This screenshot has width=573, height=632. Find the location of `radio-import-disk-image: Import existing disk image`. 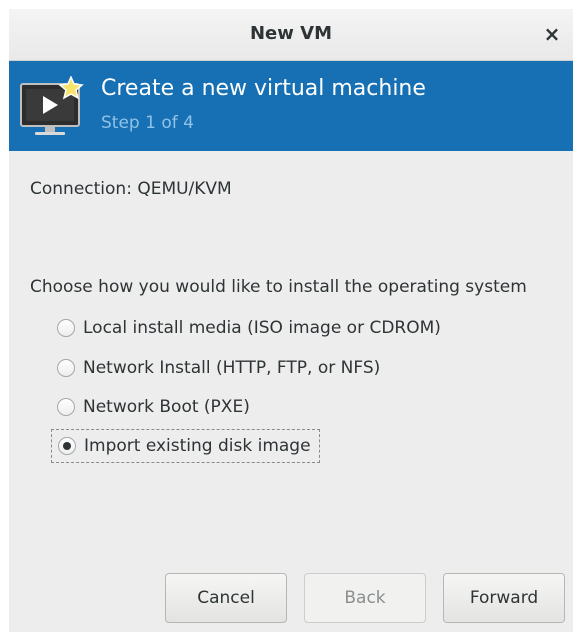

radio-import-disk-image: Import existing disk image is located at coordinates (185, 446).